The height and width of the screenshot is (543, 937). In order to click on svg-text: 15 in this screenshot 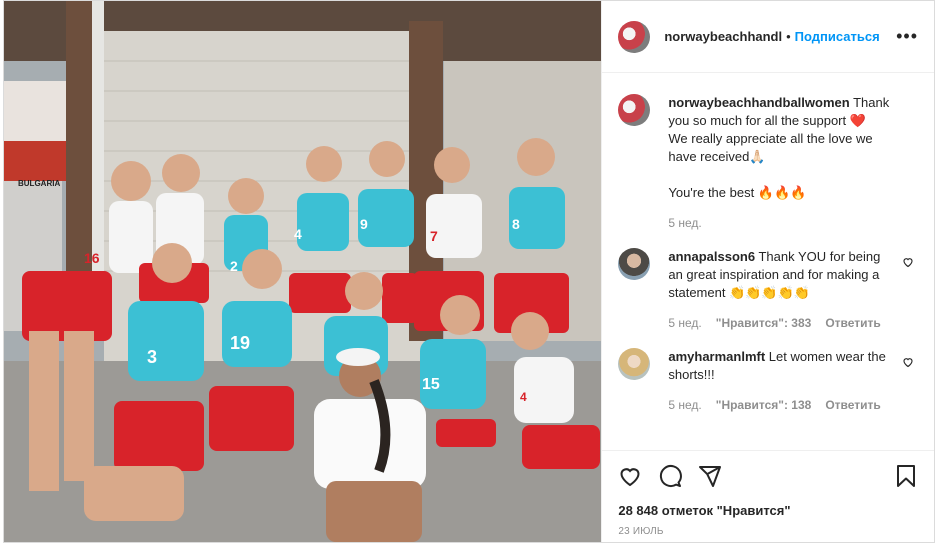, I will do `click(431, 384)`.